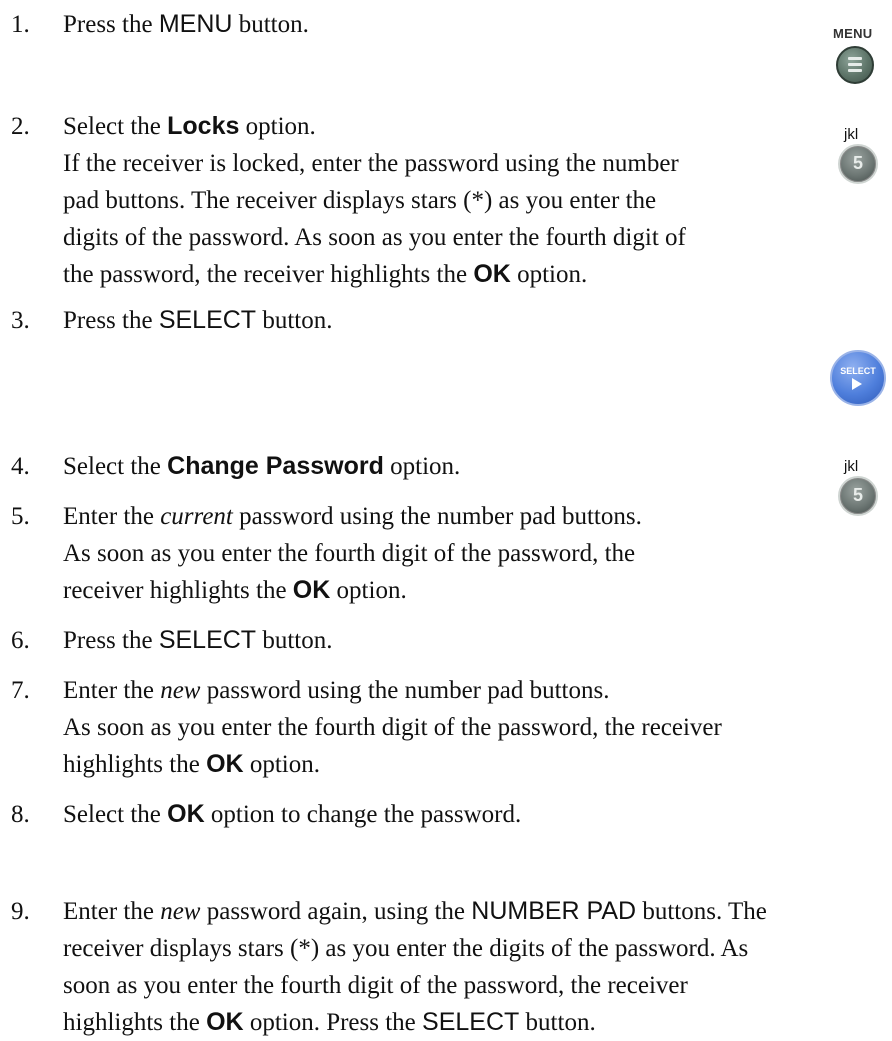 This screenshot has height=1041, width=892. I want to click on step-text: Press the MENU button., so click(186, 24).